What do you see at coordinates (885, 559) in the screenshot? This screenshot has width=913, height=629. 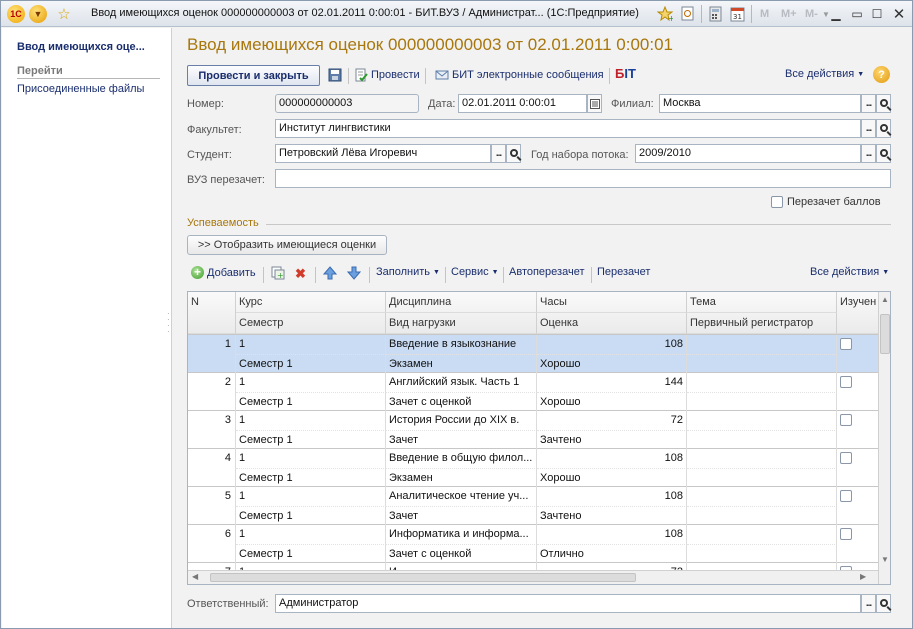 I see `scroll-down-icon: ▼` at bounding box center [885, 559].